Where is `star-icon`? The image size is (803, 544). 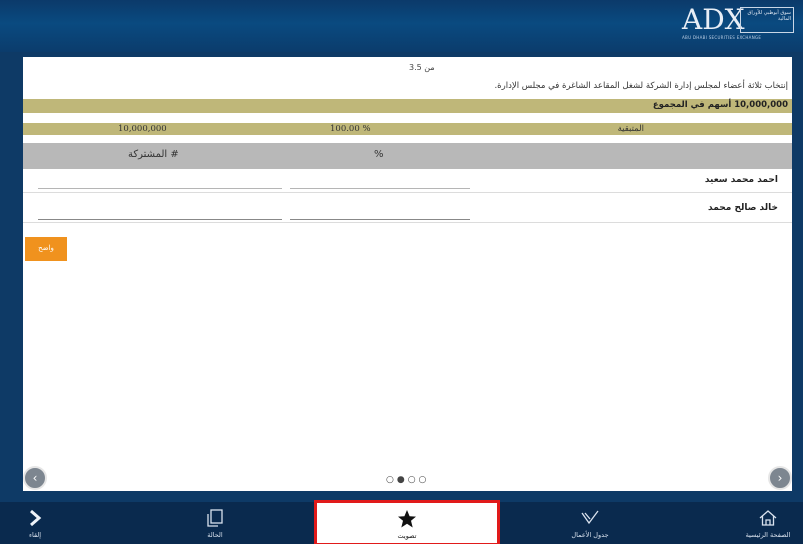
star-icon is located at coordinates (407, 519).